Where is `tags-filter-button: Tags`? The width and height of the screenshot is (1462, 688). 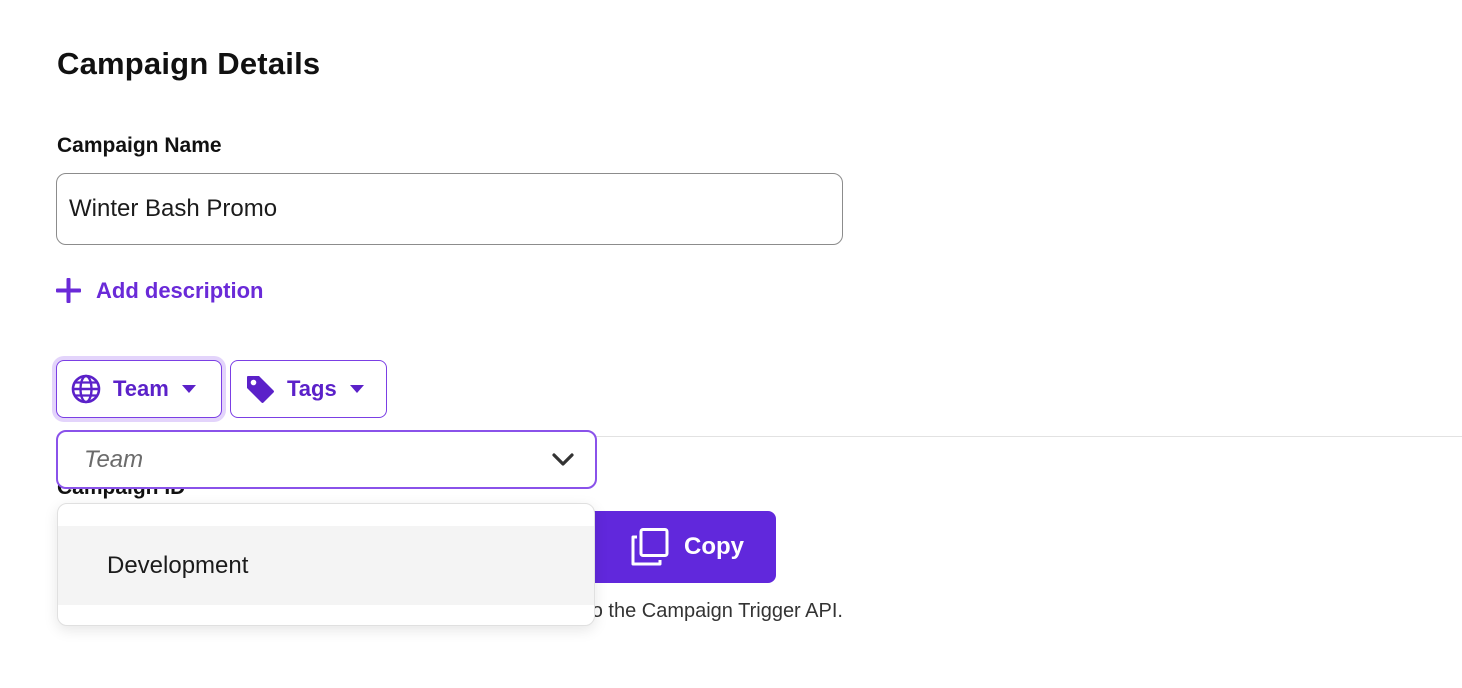 tags-filter-button: Tags is located at coordinates (308, 389).